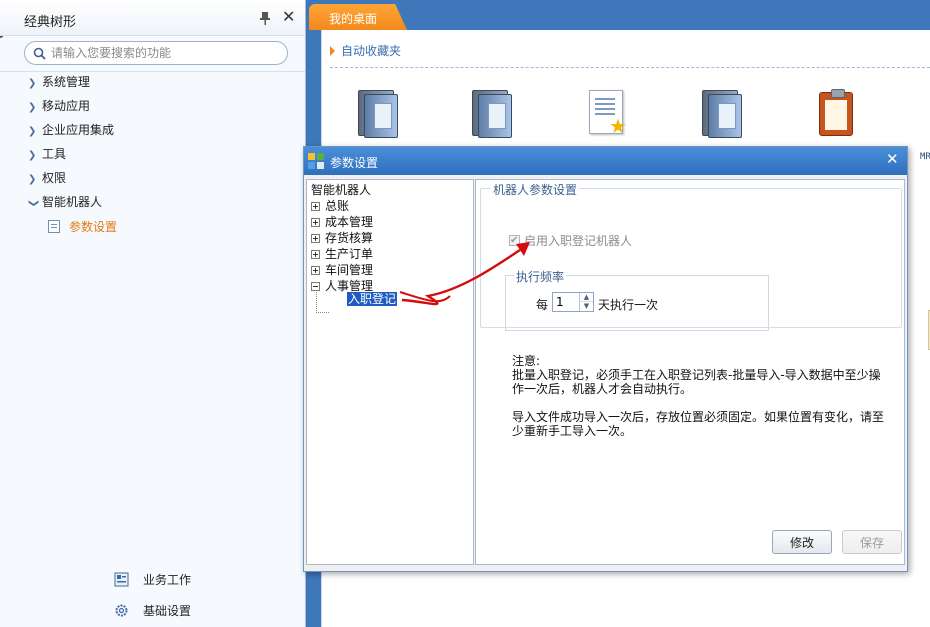  I want to click on business-work-button: 业务工作, so click(152, 580).